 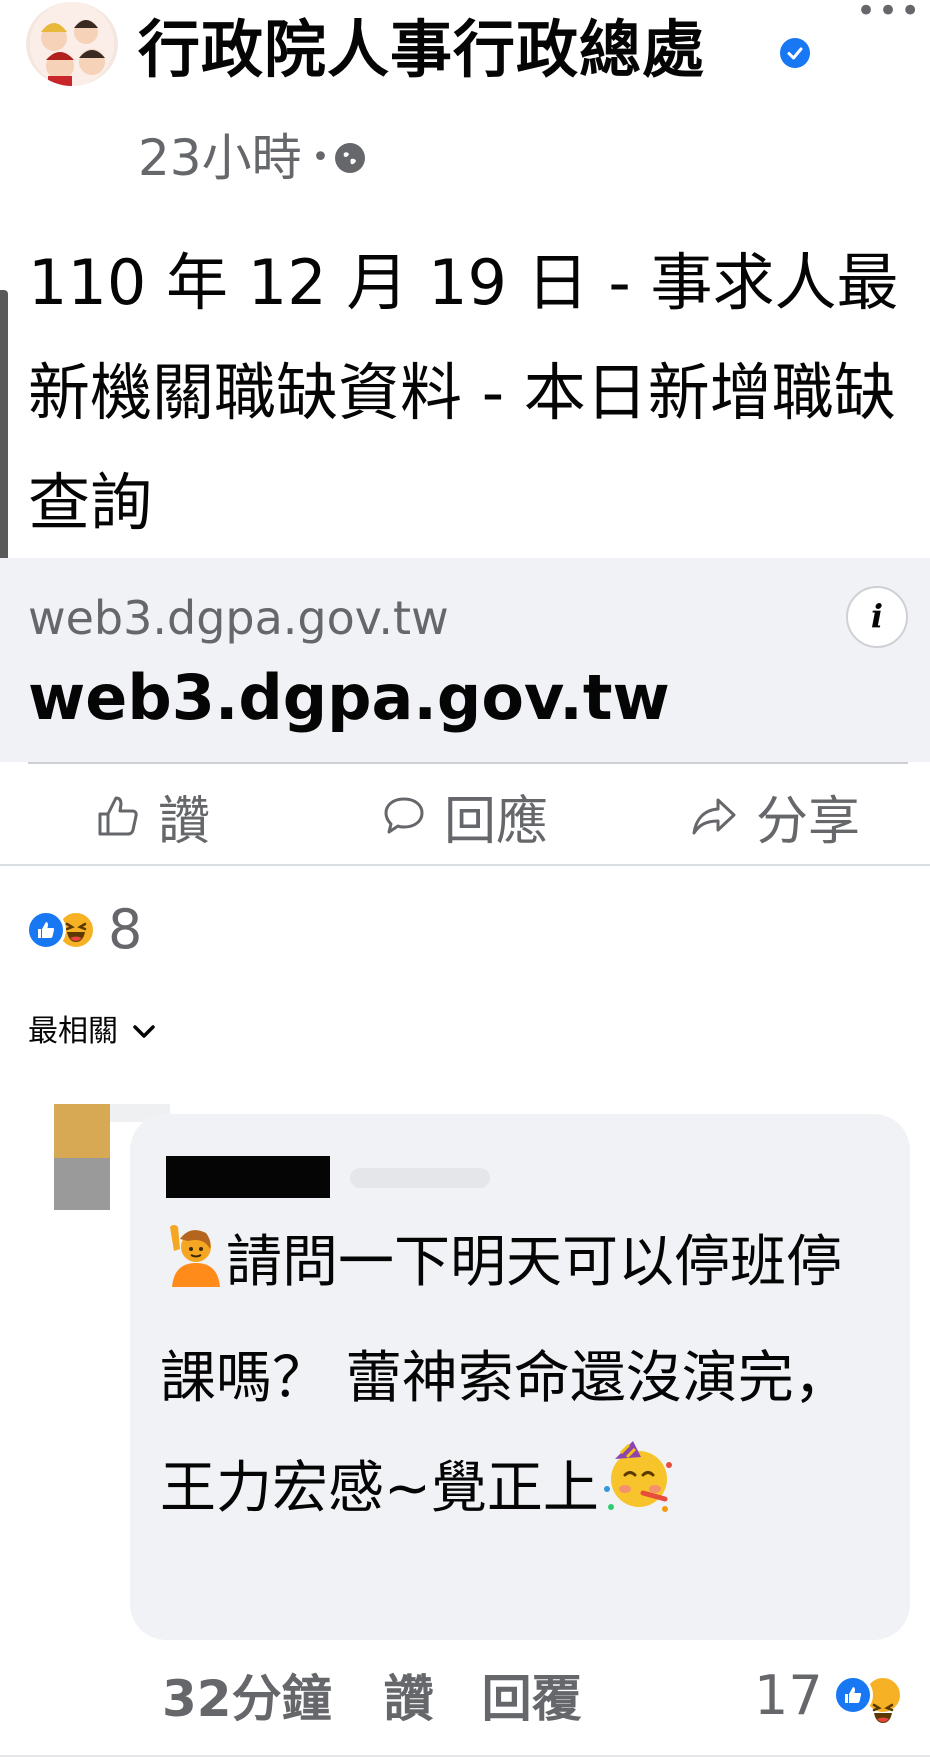 What do you see at coordinates (404, 815) in the screenshot?
I see `comment-bubble-icon` at bounding box center [404, 815].